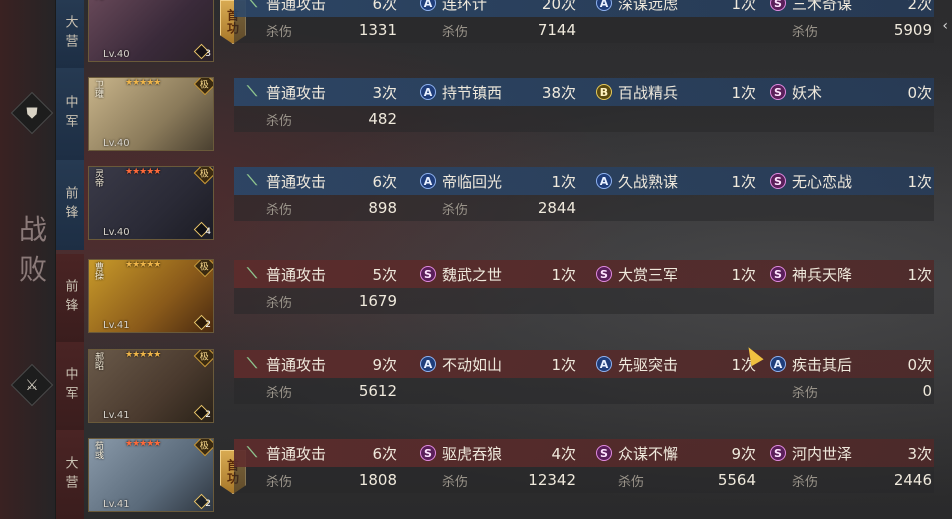 Image resolution: width=952 pixels, height=519 pixels. What do you see at coordinates (70, 114) in the screenshot?
I see `position-label: 中军` at bounding box center [70, 114].